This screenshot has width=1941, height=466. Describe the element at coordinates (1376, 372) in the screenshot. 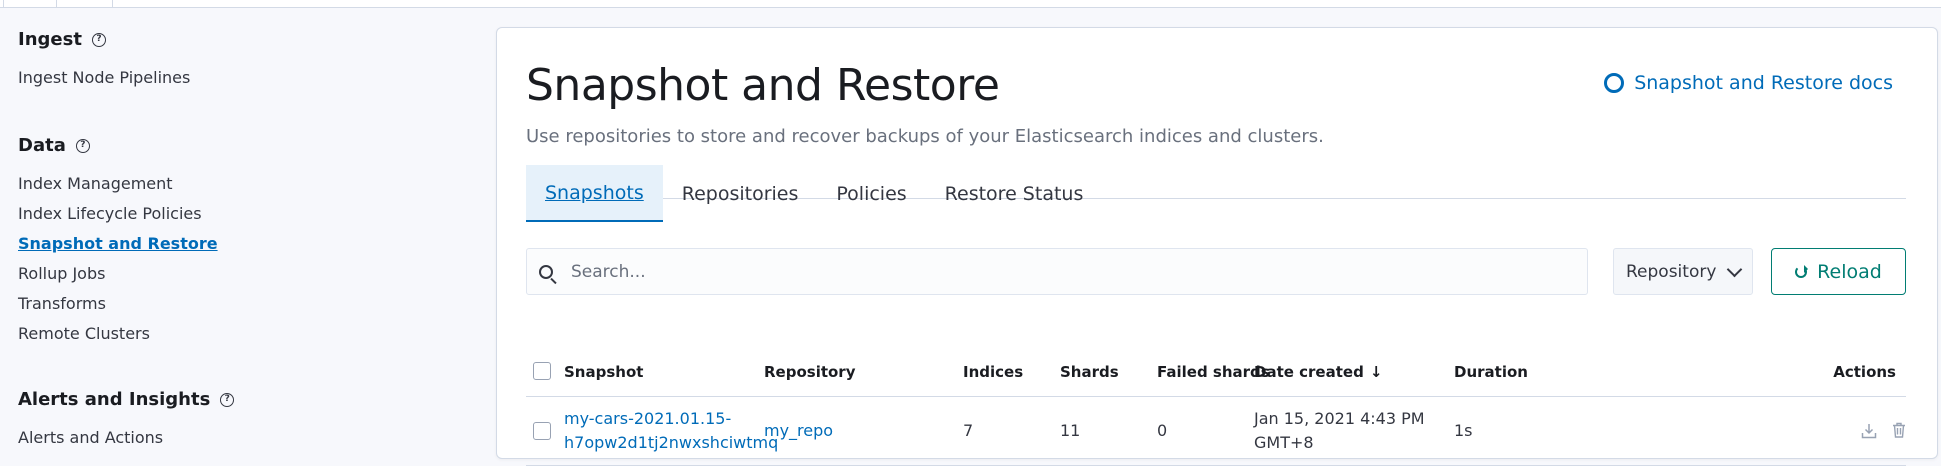

I see `arrow-down-icon: ↓` at that location.